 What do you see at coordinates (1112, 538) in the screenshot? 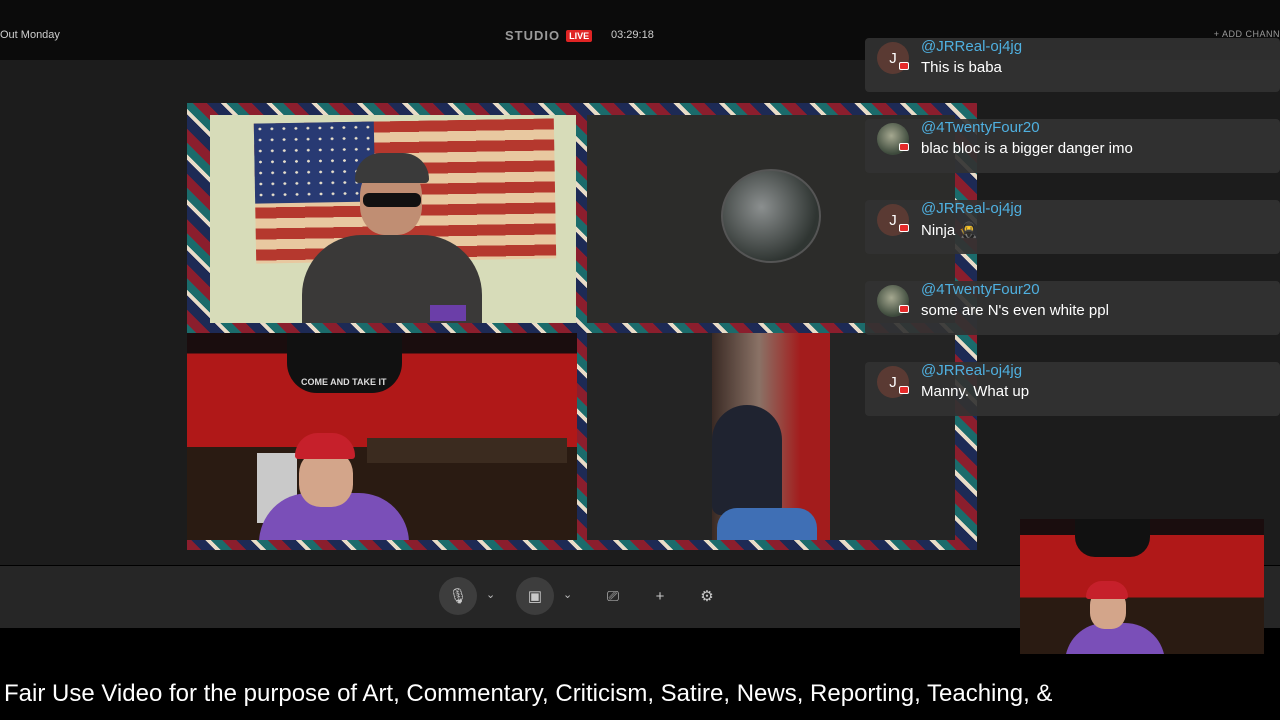
I see `wall-banner` at bounding box center [1112, 538].